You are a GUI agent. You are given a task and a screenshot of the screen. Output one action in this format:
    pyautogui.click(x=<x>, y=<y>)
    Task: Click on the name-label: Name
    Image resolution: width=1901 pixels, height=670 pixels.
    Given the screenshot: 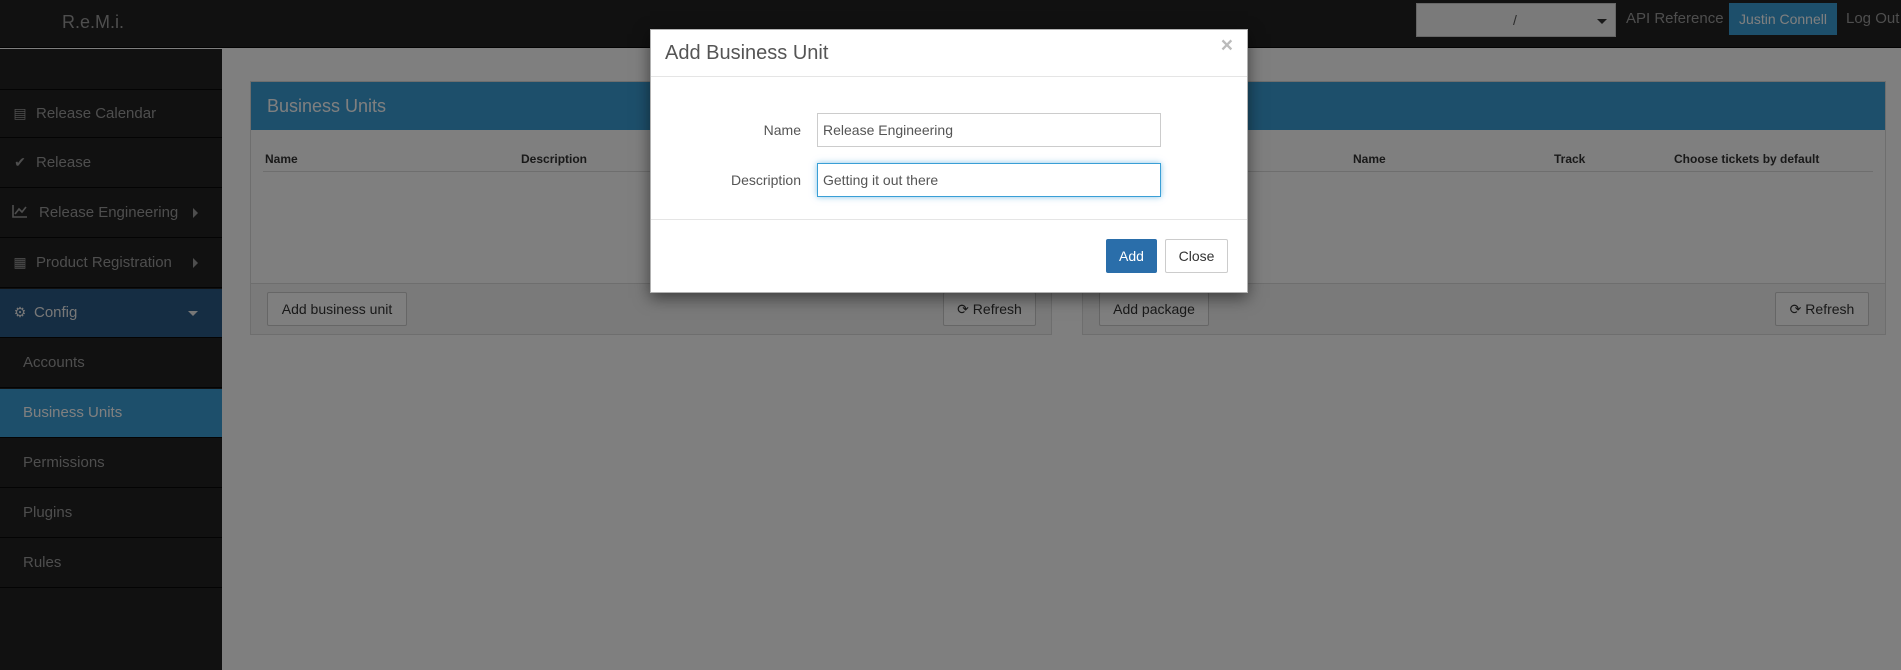 What is the action you would take?
    pyautogui.click(x=782, y=130)
    